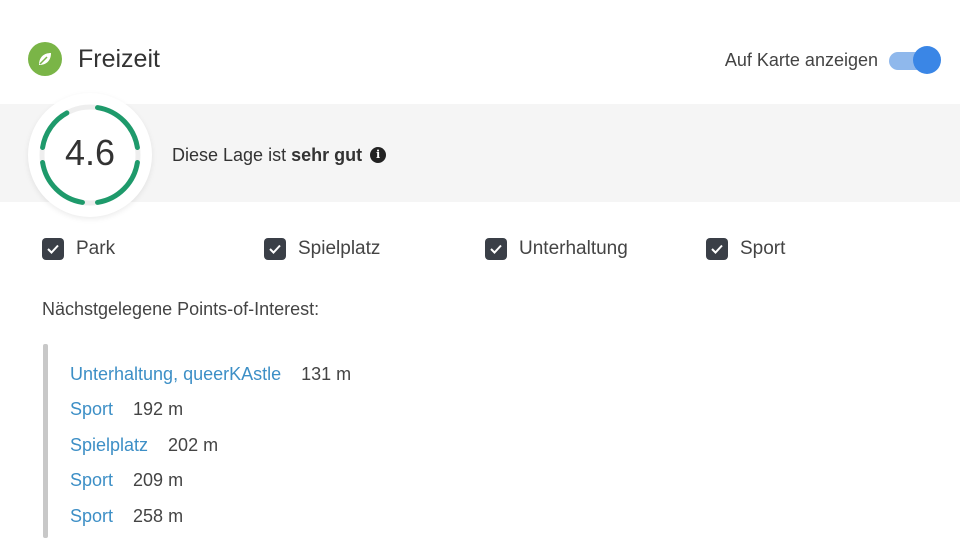  I want to click on filter-label: Park, so click(96, 248).